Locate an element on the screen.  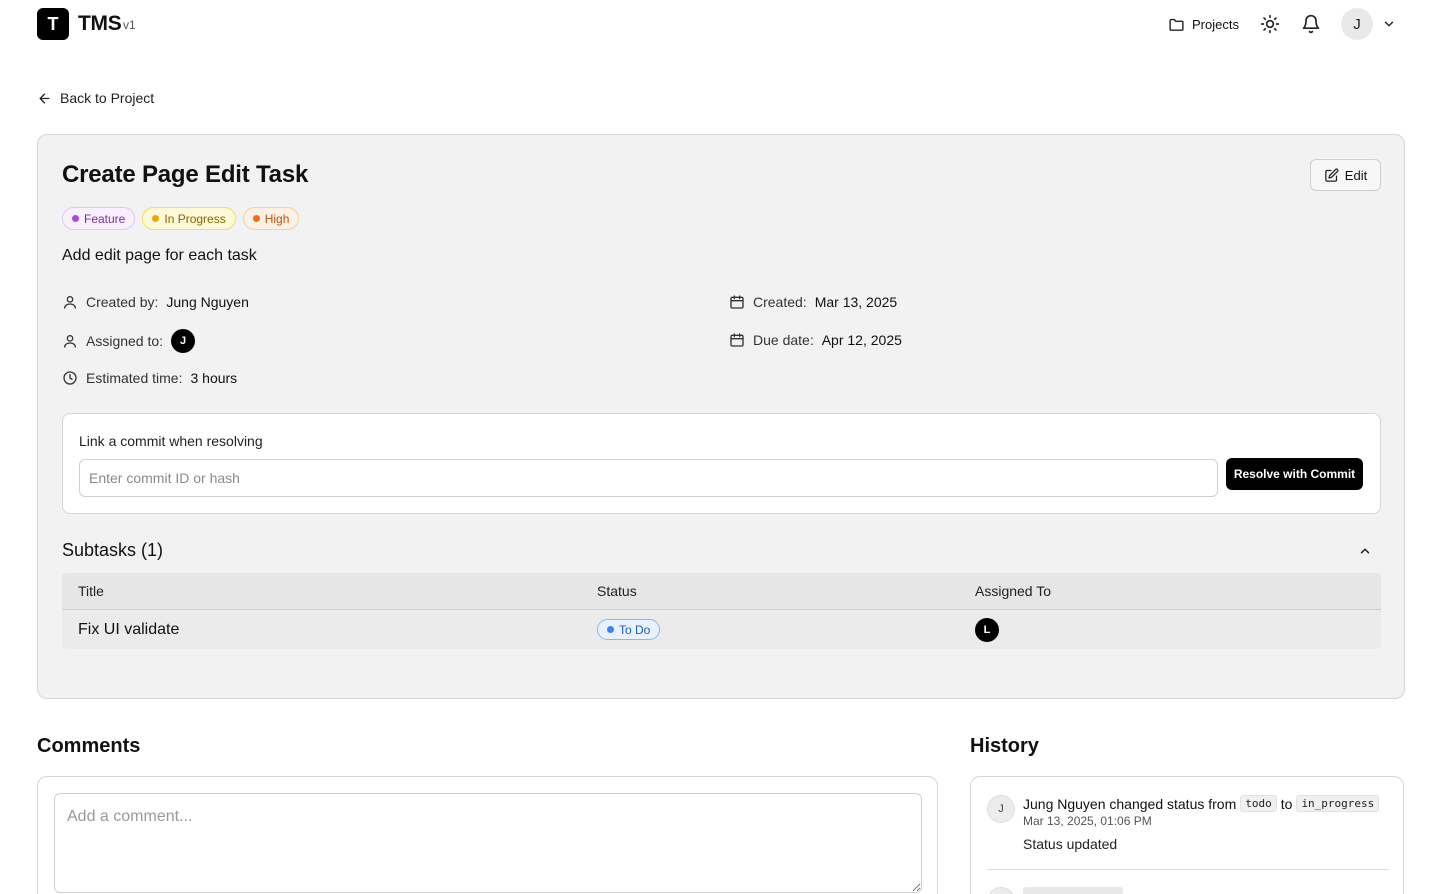
notifications-bell-icon is located at coordinates (1311, 24).